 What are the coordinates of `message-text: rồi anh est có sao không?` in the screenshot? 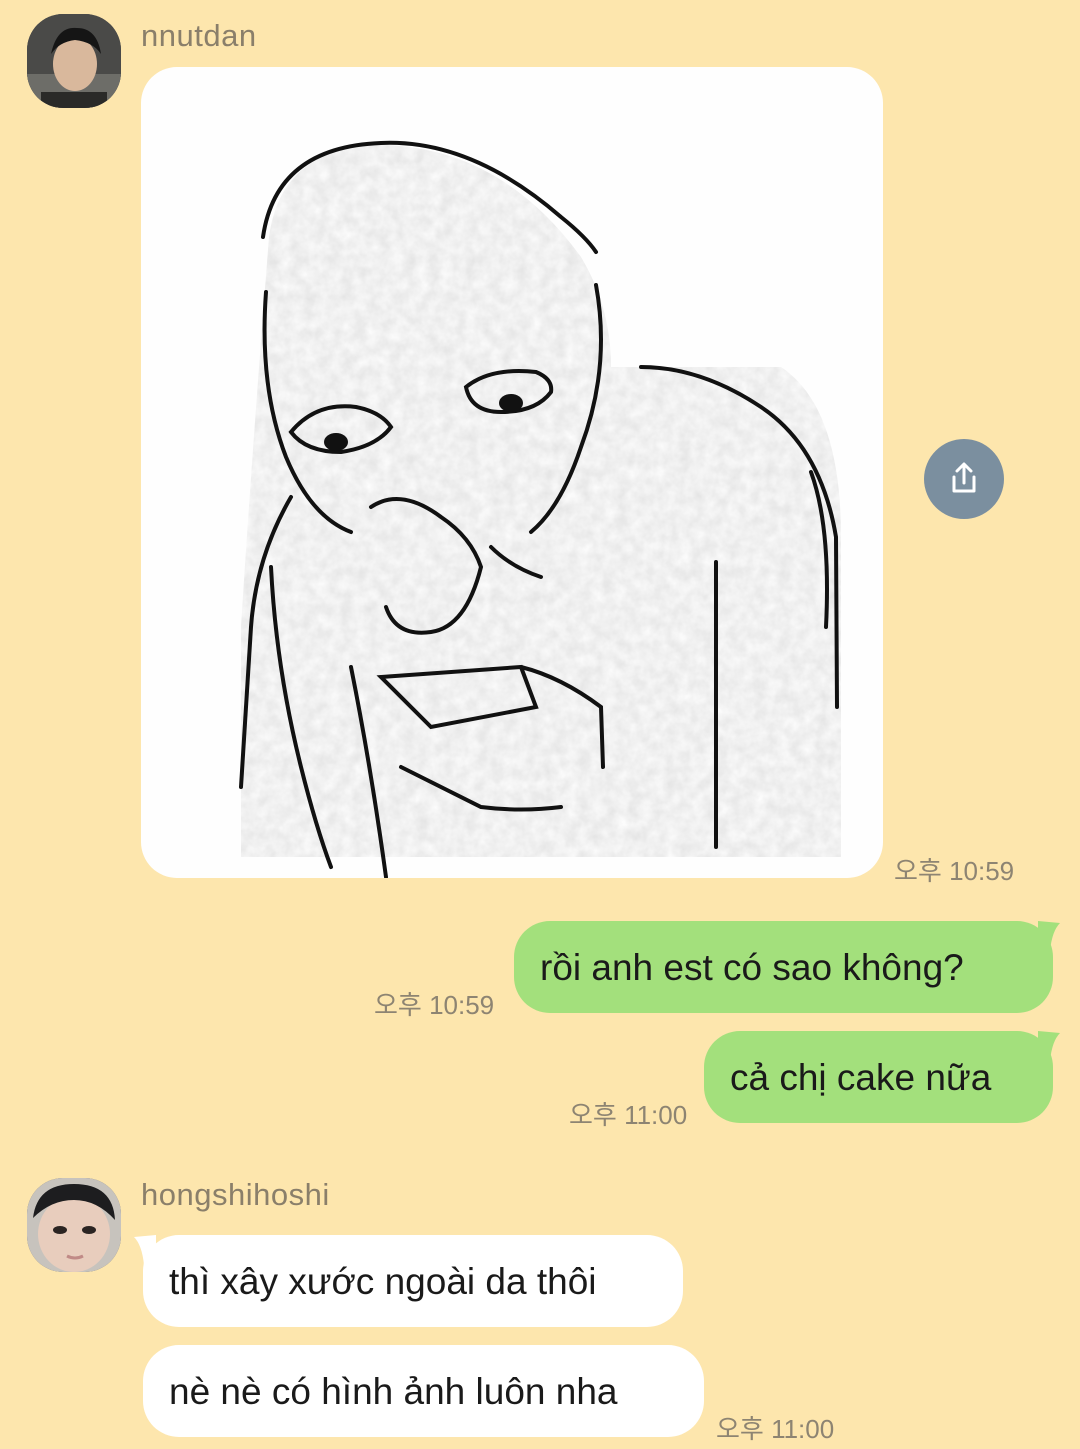 It's located at (752, 967).